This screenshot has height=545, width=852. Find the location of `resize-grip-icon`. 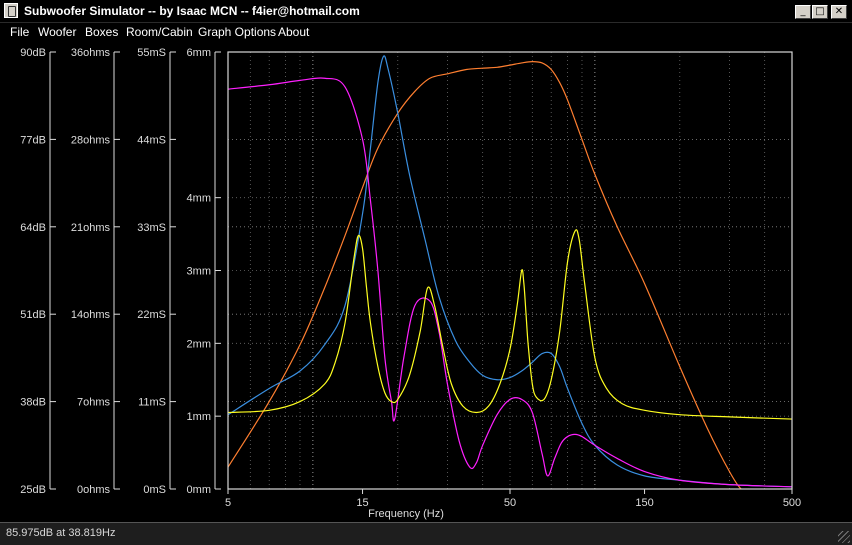

resize-grip-icon is located at coordinates (844, 537).